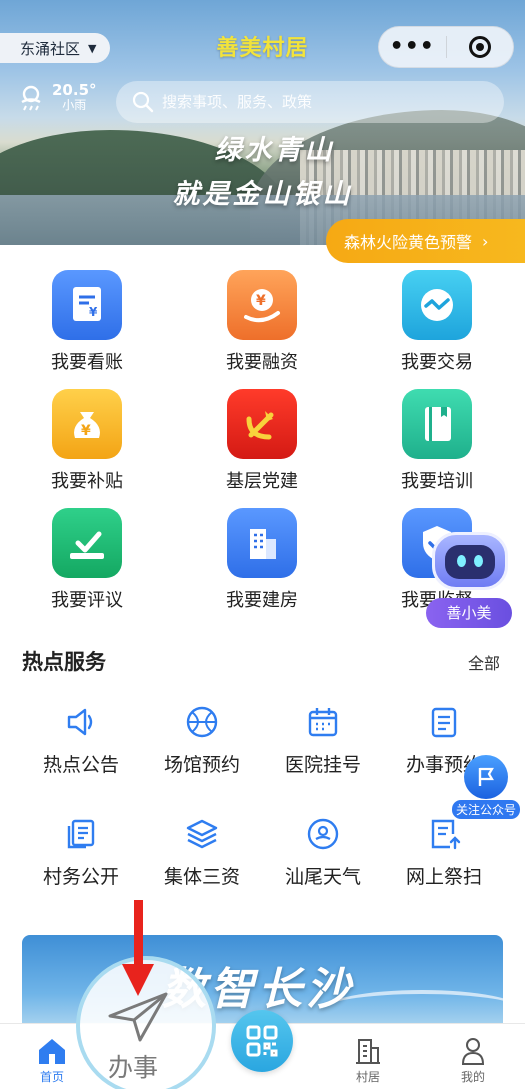  Describe the element at coordinates (80, 765) in the screenshot. I see `service-label: 热点公告` at that location.